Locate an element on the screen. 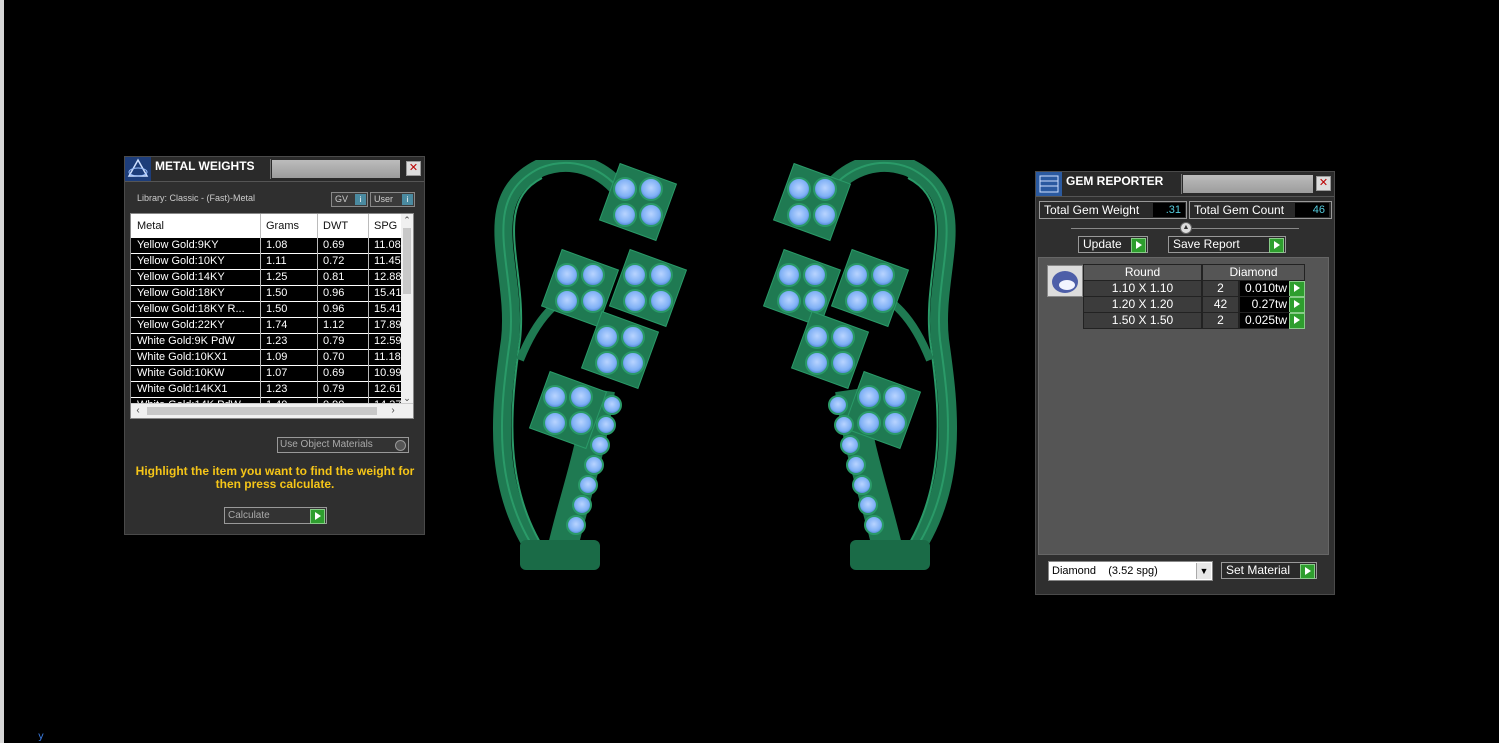 The image size is (1499, 743). set-material-button: Set Material is located at coordinates (1269, 570).